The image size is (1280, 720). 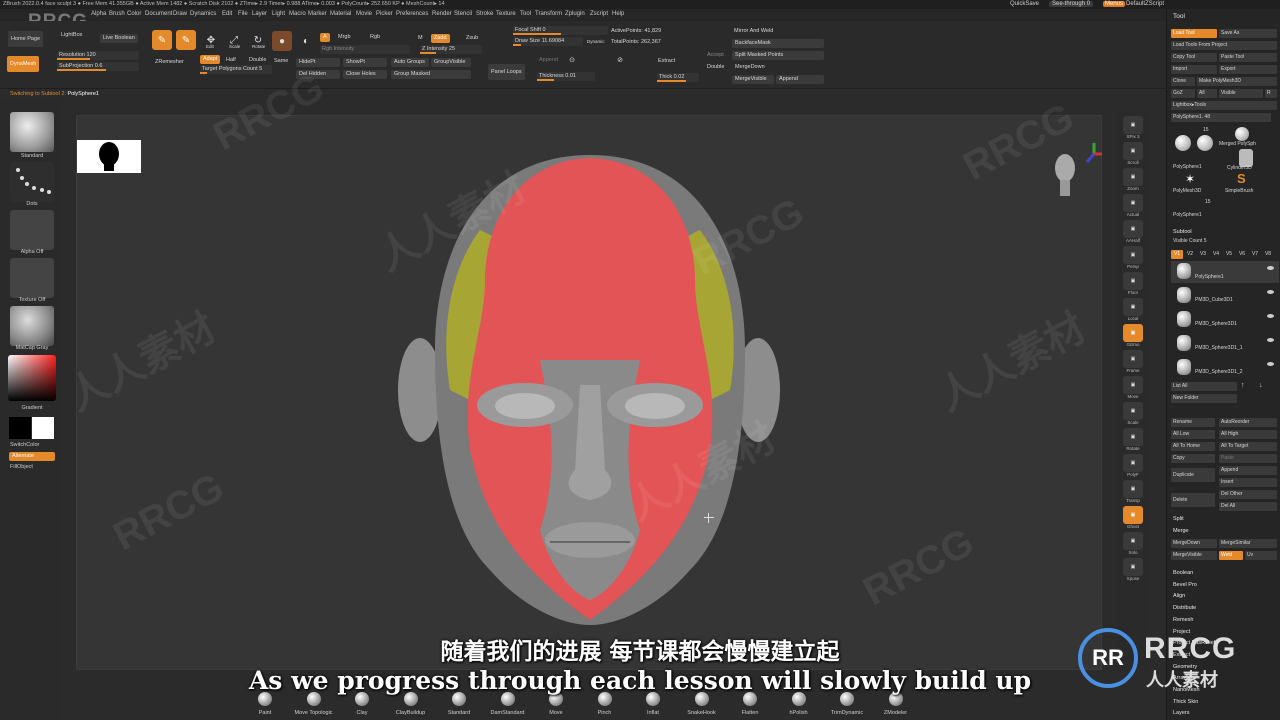 What do you see at coordinates (1181, 713) in the screenshot?
I see `section-layers: Layers` at bounding box center [1181, 713].